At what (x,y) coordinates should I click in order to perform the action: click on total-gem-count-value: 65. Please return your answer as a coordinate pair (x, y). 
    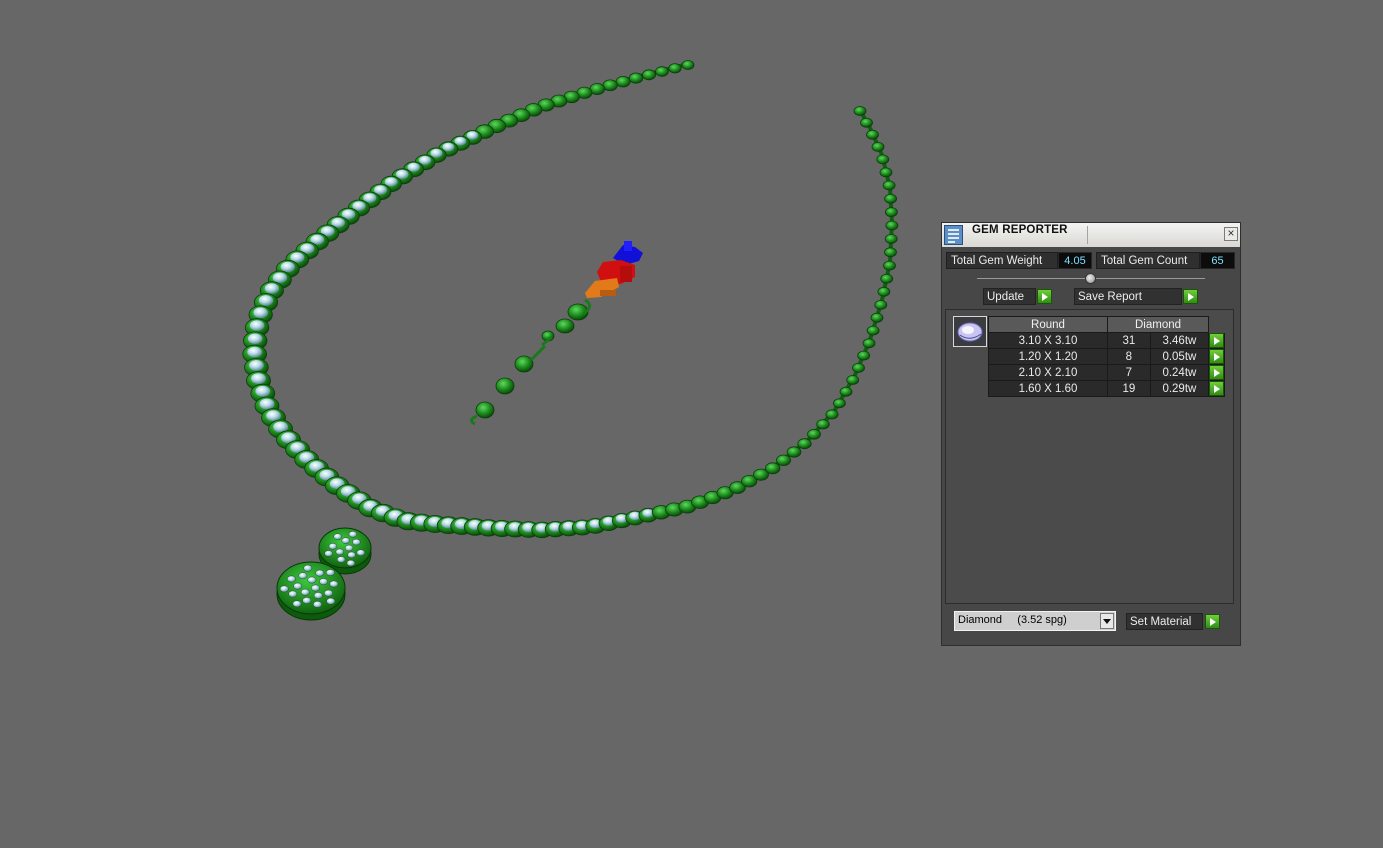
    Looking at the image, I should click on (1217, 260).